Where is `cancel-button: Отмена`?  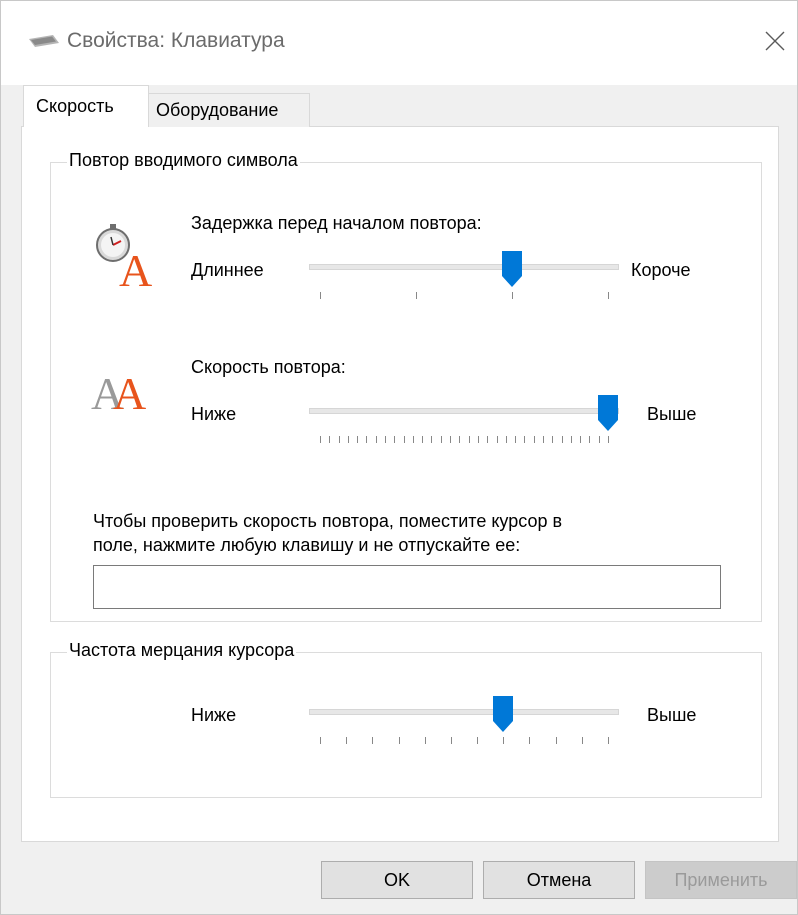 cancel-button: Отмена is located at coordinates (559, 880).